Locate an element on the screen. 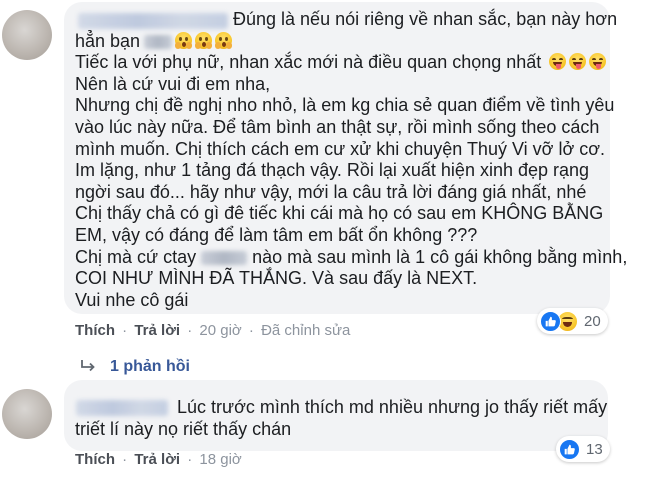  timestamp: 18 giờ is located at coordinates (220, 459).